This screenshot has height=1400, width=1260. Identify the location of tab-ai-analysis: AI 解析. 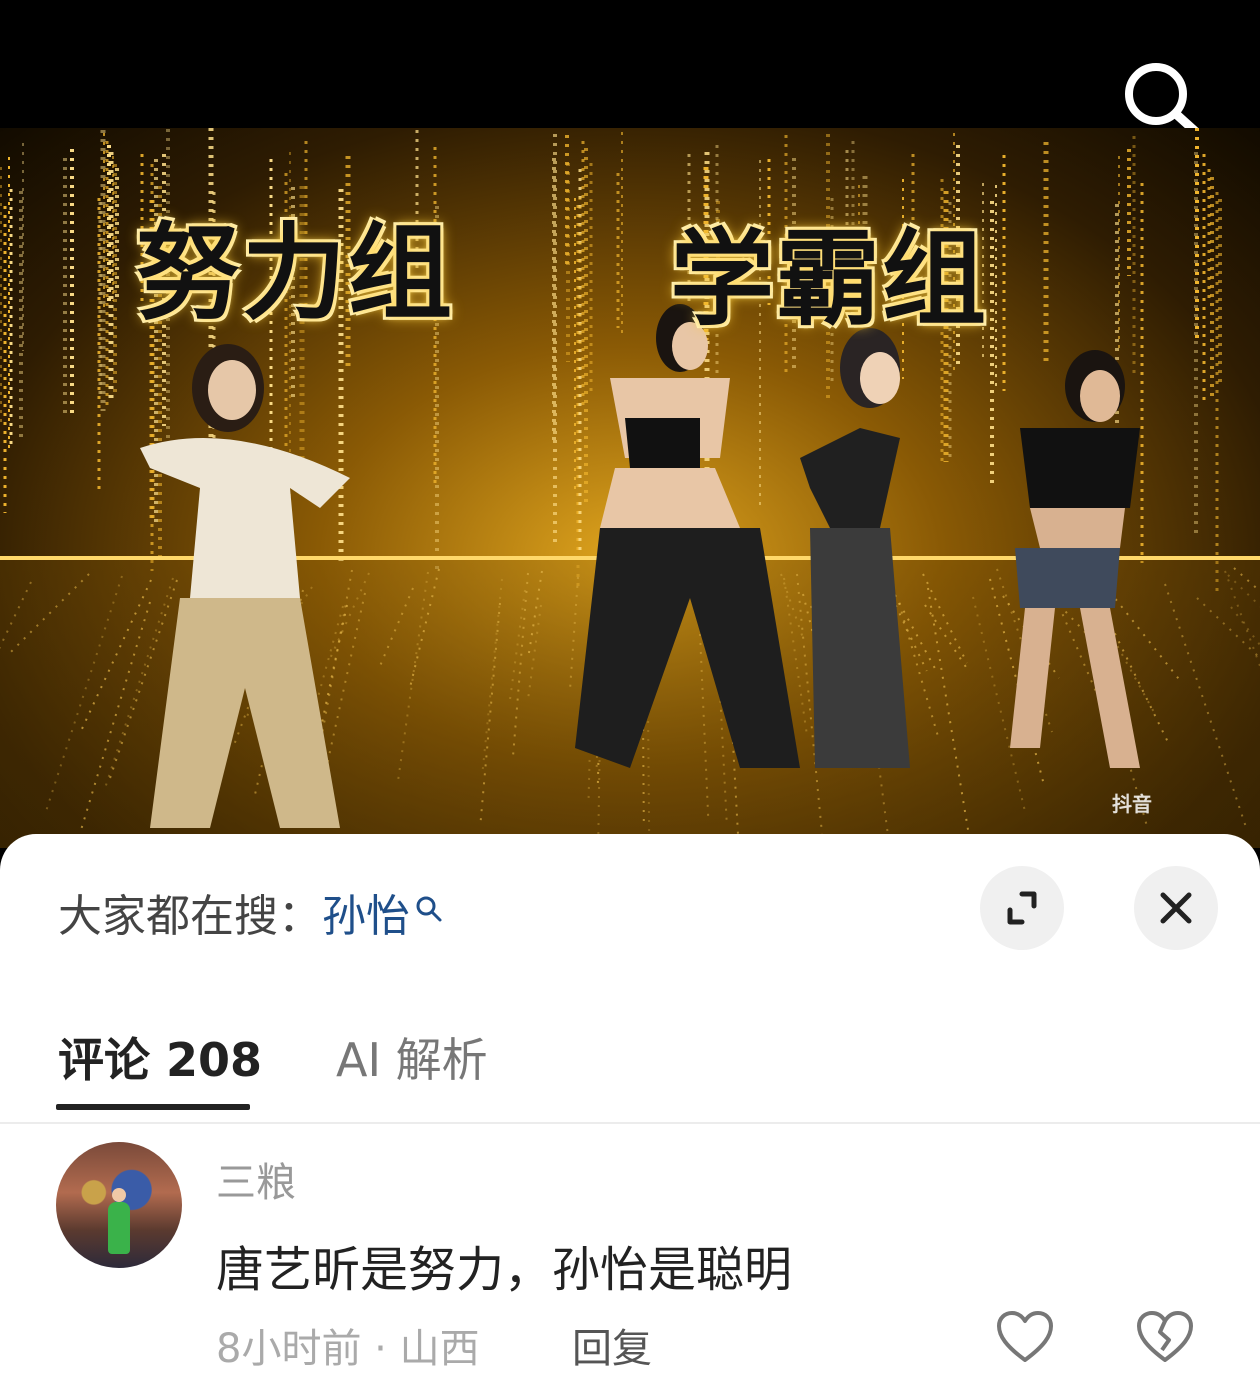
(412, 1057).